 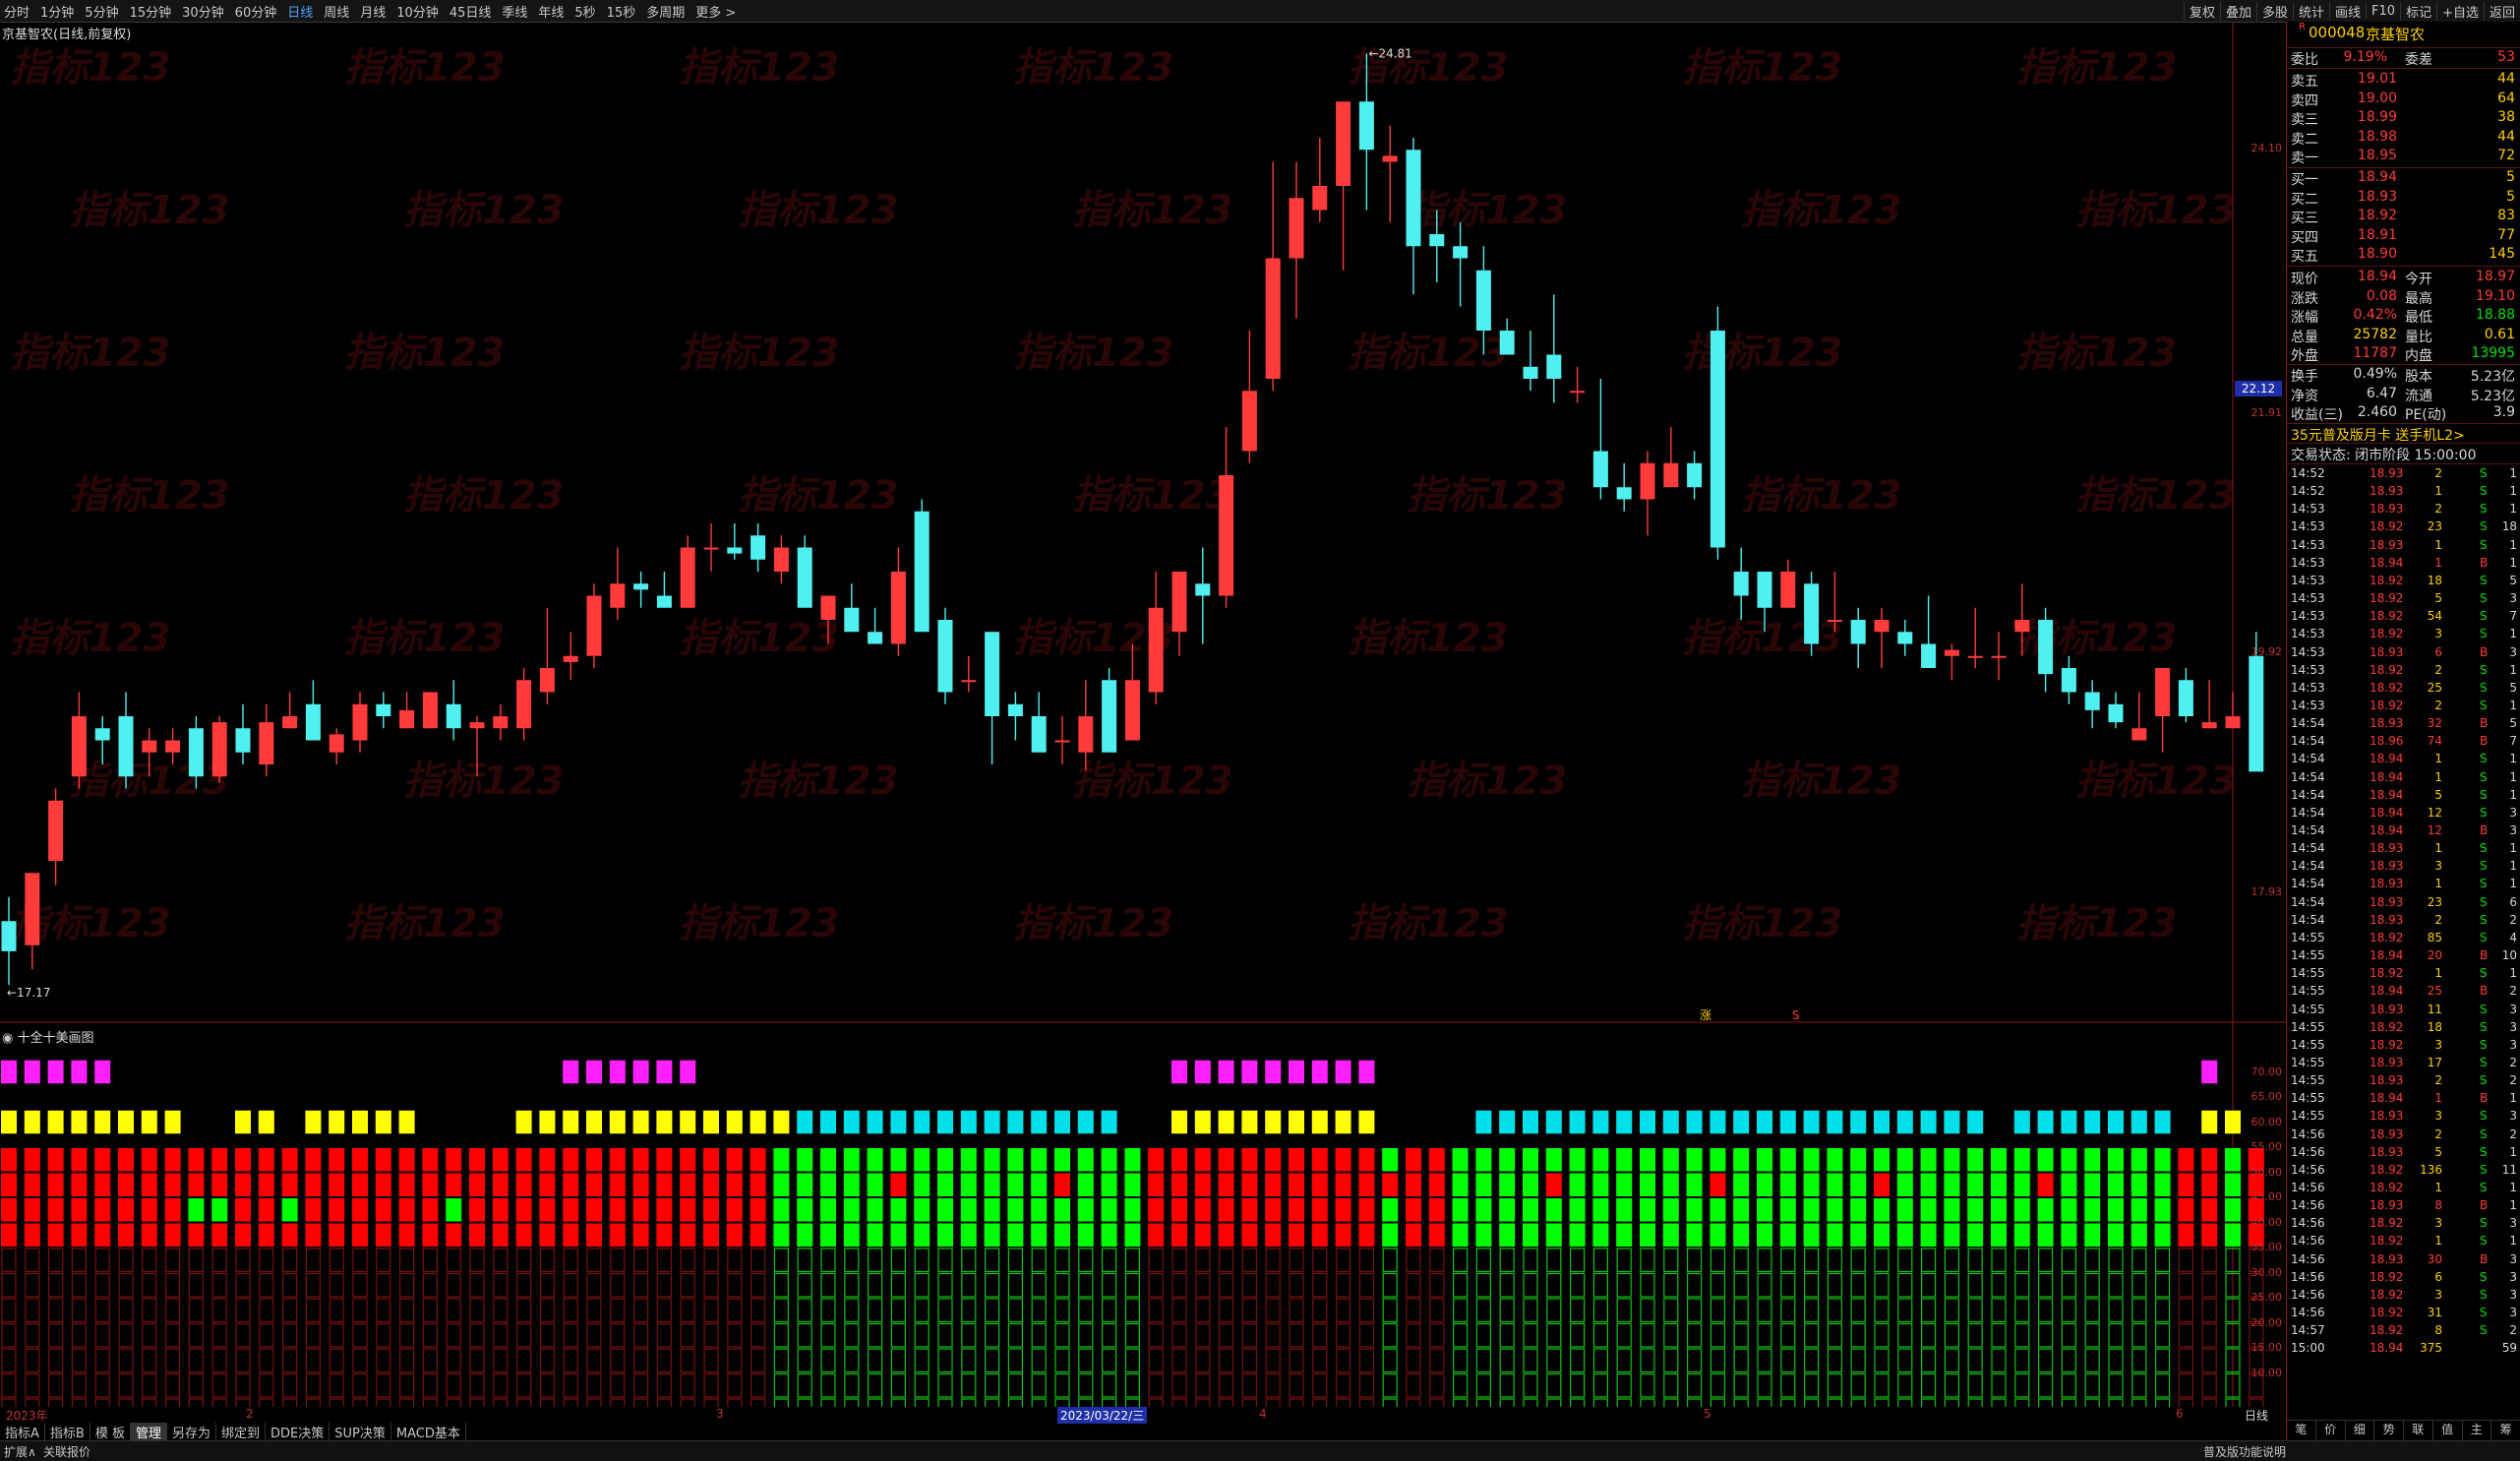 I want to click on quote-row: 换手 0.49% 股本 5.23亿, so click(x=2403, y=375).